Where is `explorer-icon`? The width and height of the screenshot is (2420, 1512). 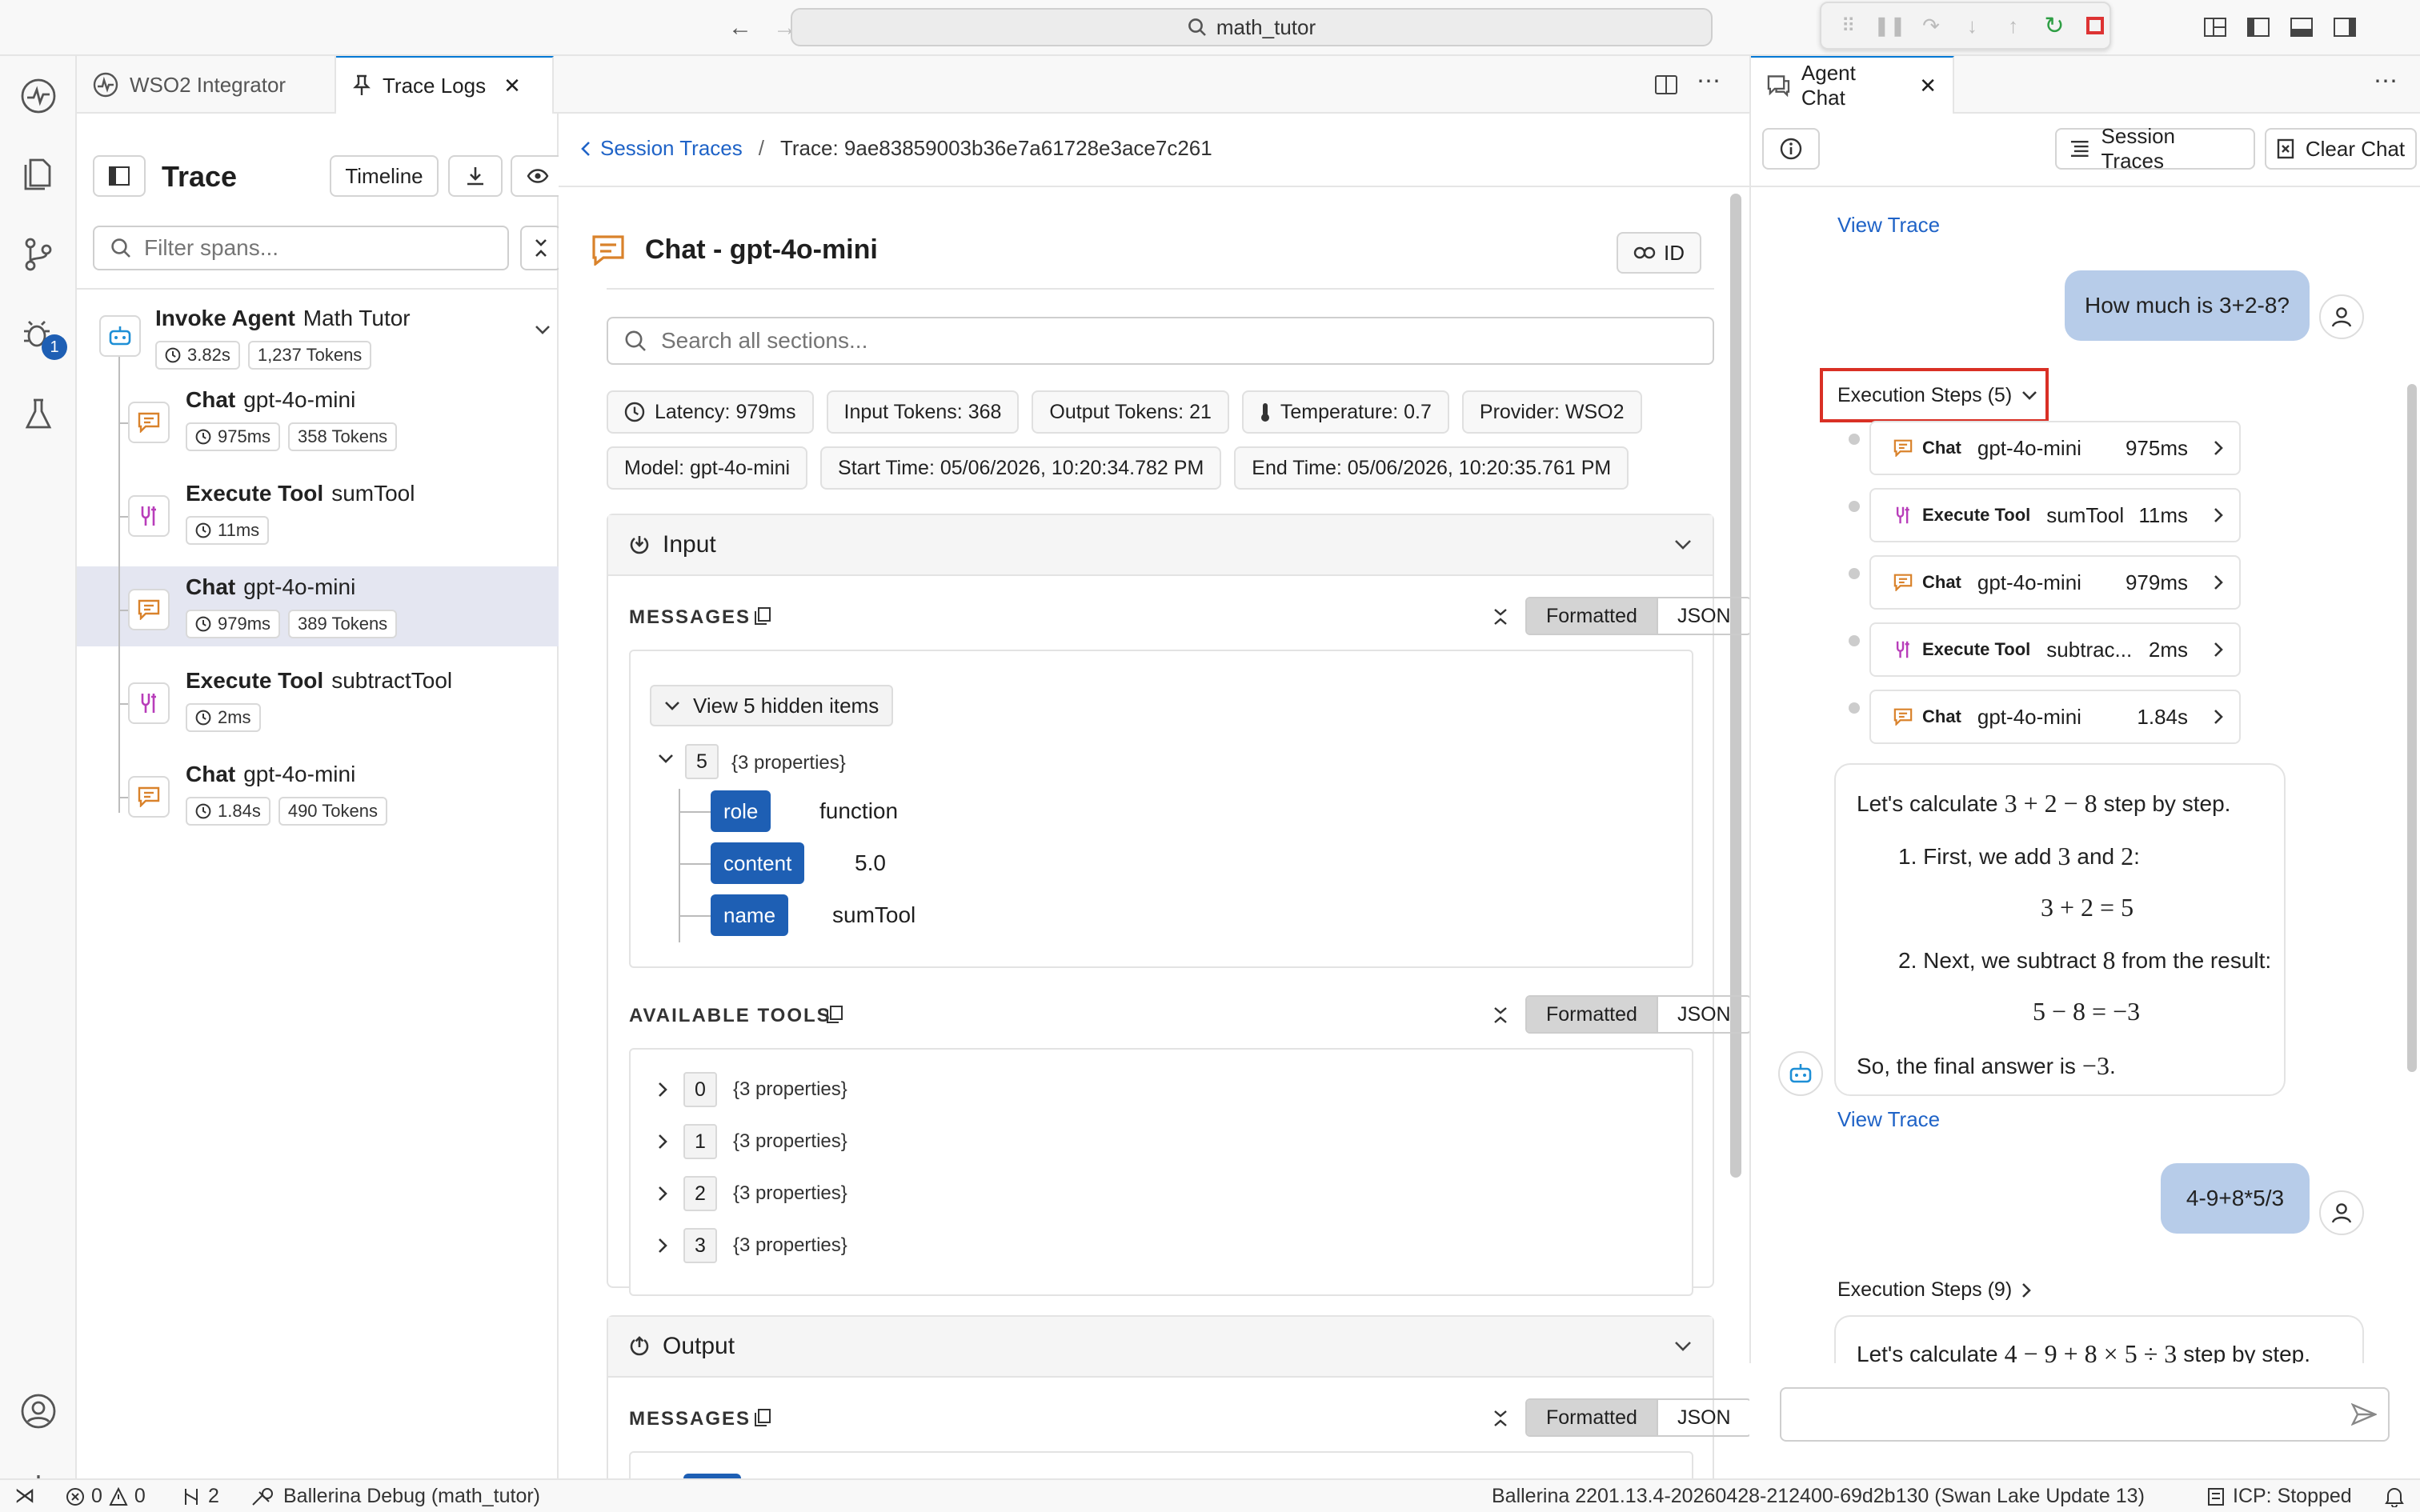
explorer-icon is located at coordinates (38, 174).